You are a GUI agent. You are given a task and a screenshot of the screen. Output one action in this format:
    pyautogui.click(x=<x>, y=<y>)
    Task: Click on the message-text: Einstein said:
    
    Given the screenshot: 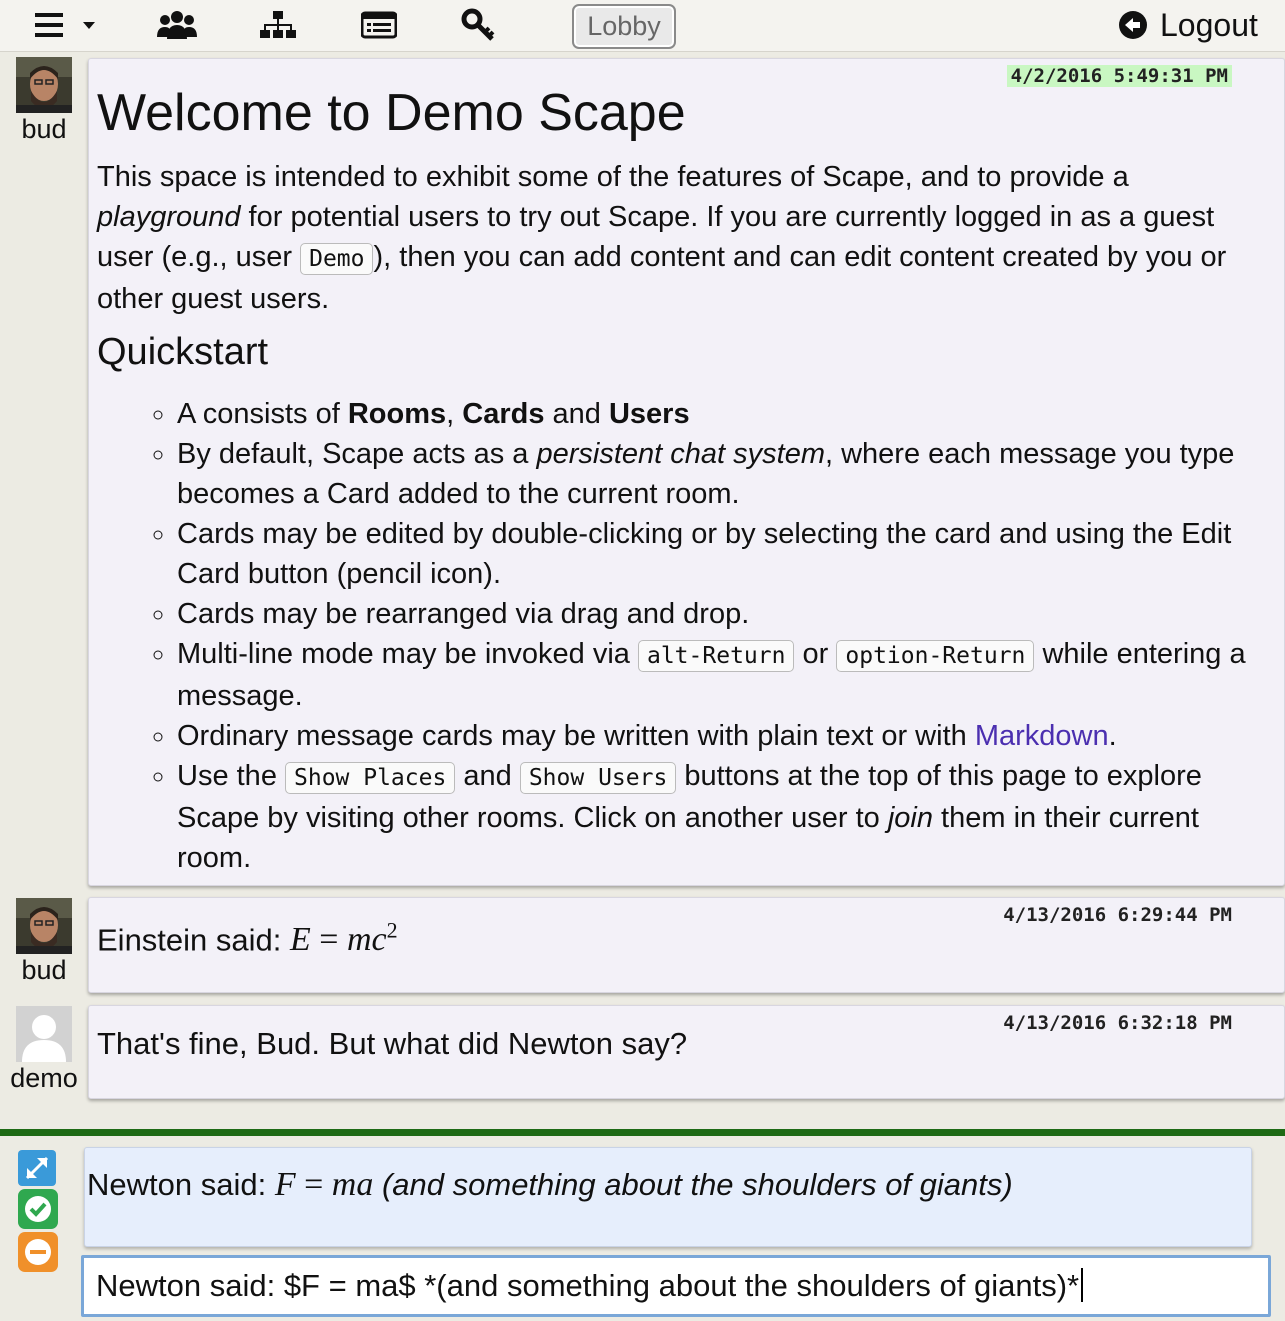 What is the action you would take?
    pyautogui.click(x=193, y=940)
    